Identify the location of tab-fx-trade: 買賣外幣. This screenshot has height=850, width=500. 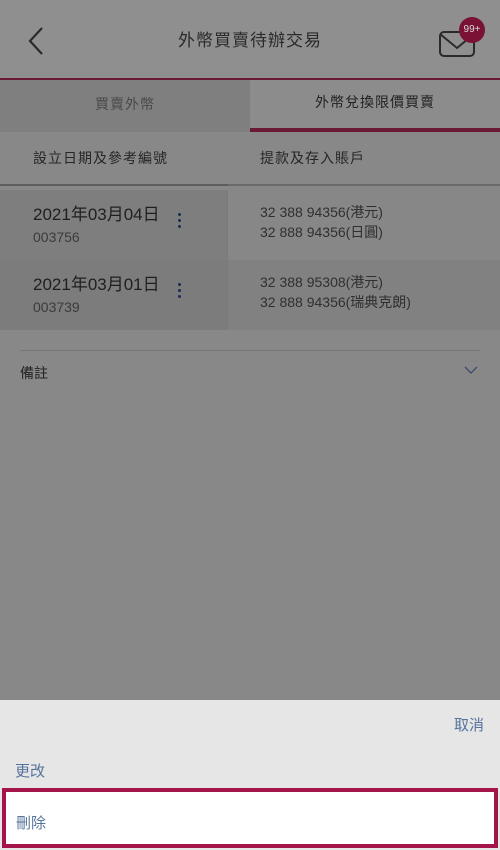
(125, 106).